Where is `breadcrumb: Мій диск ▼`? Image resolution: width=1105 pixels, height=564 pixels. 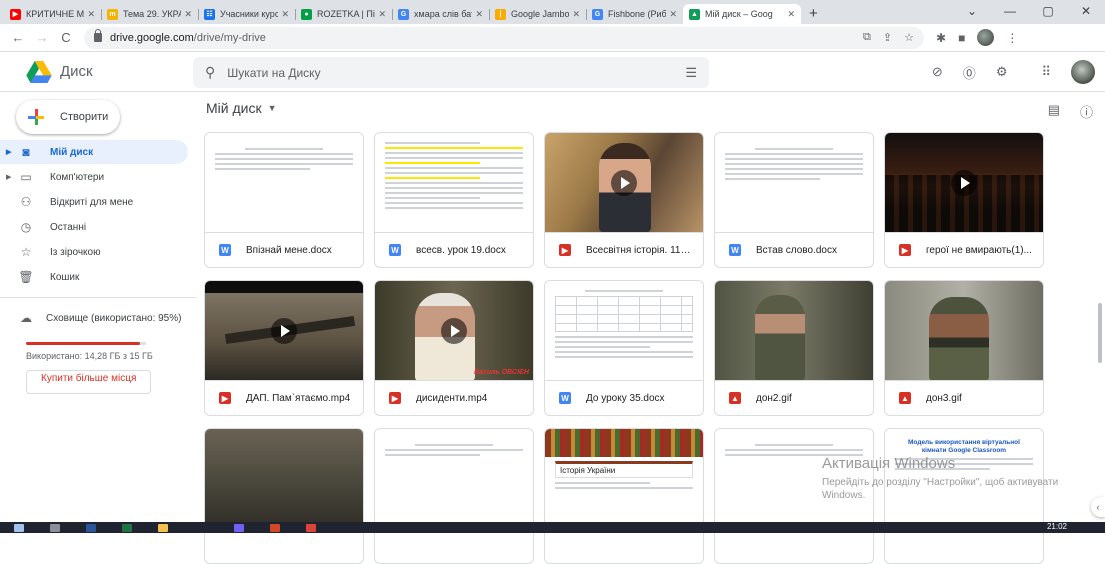 breadcrumb: Мій диск ▼ is located at coordinates (241, 108).